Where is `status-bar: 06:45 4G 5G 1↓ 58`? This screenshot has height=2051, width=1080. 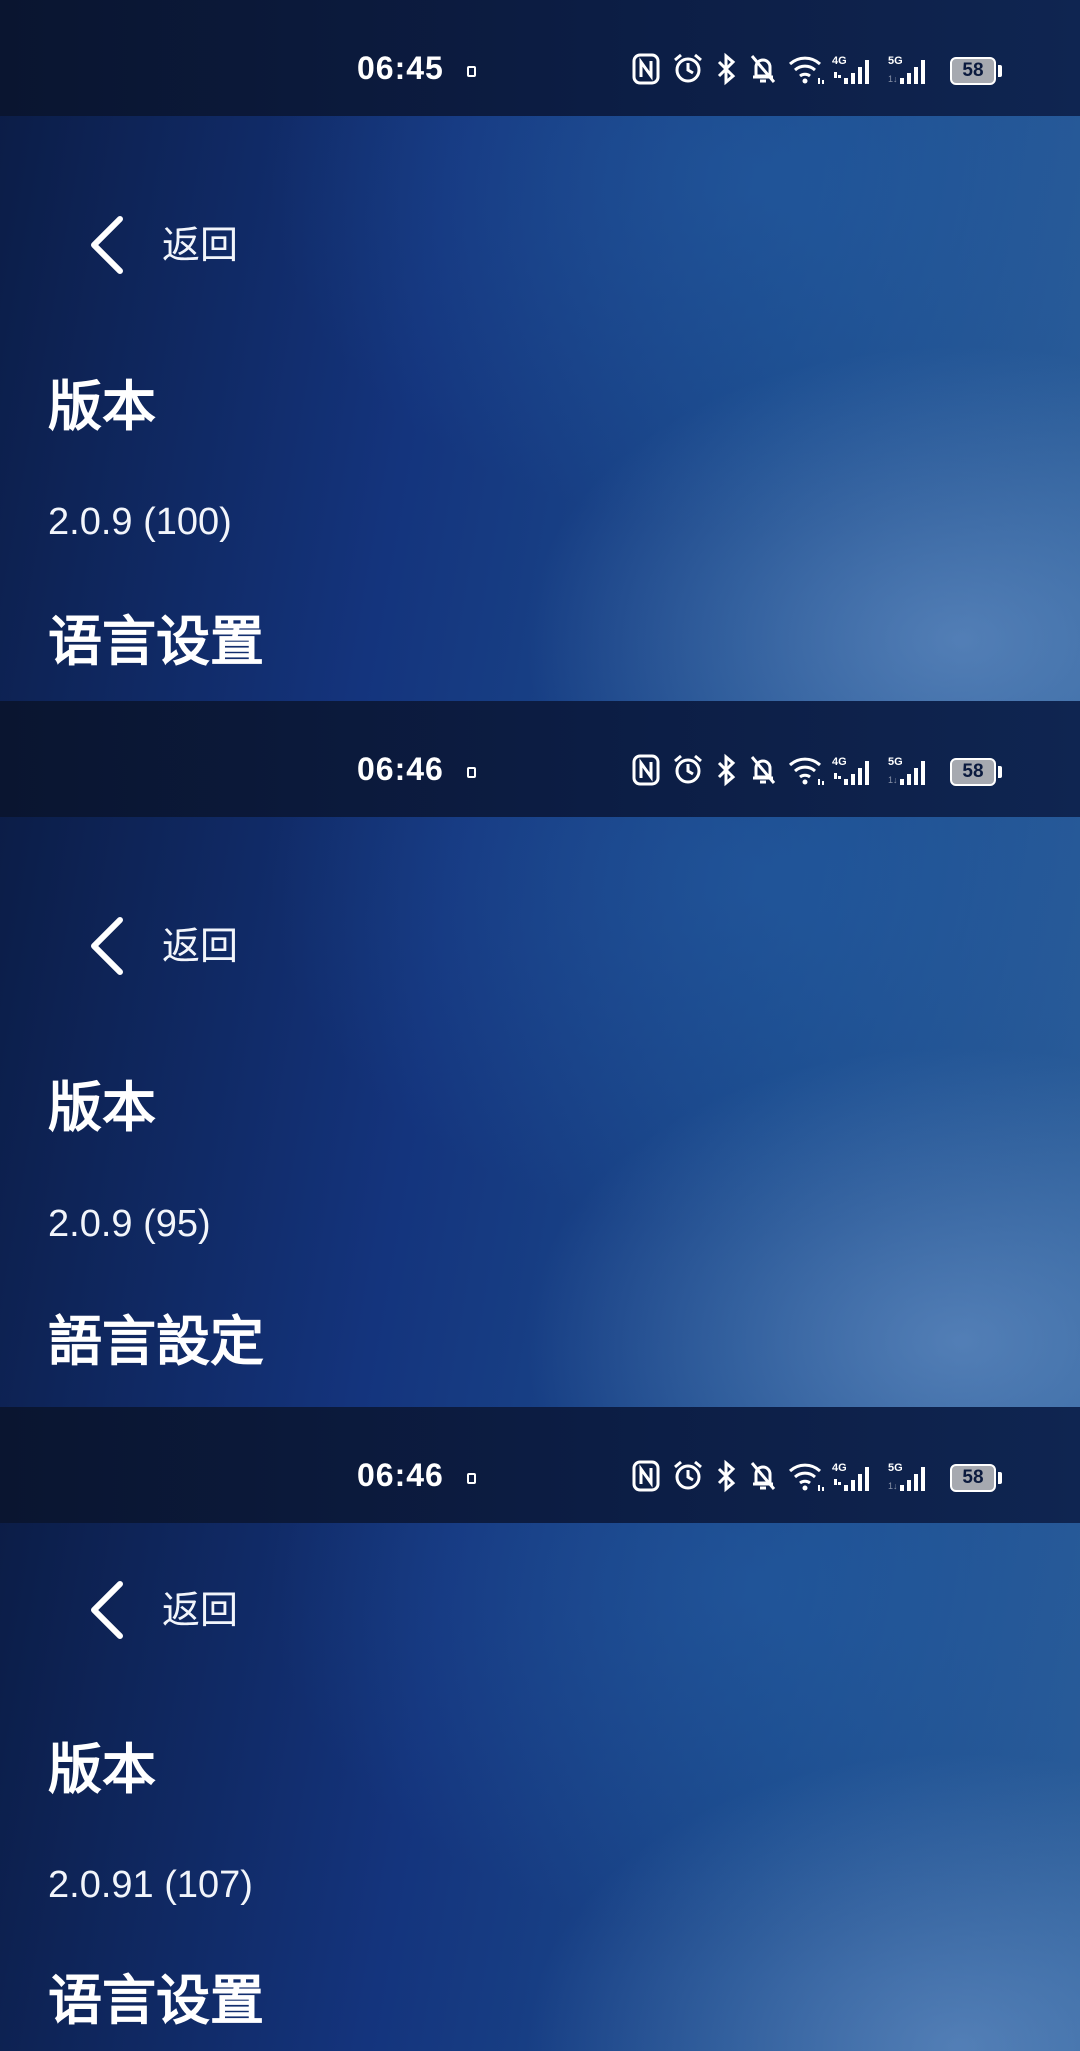
status-bar: 06:45 4G 5G 1↓ 58 is located at coordinates (540, 58).